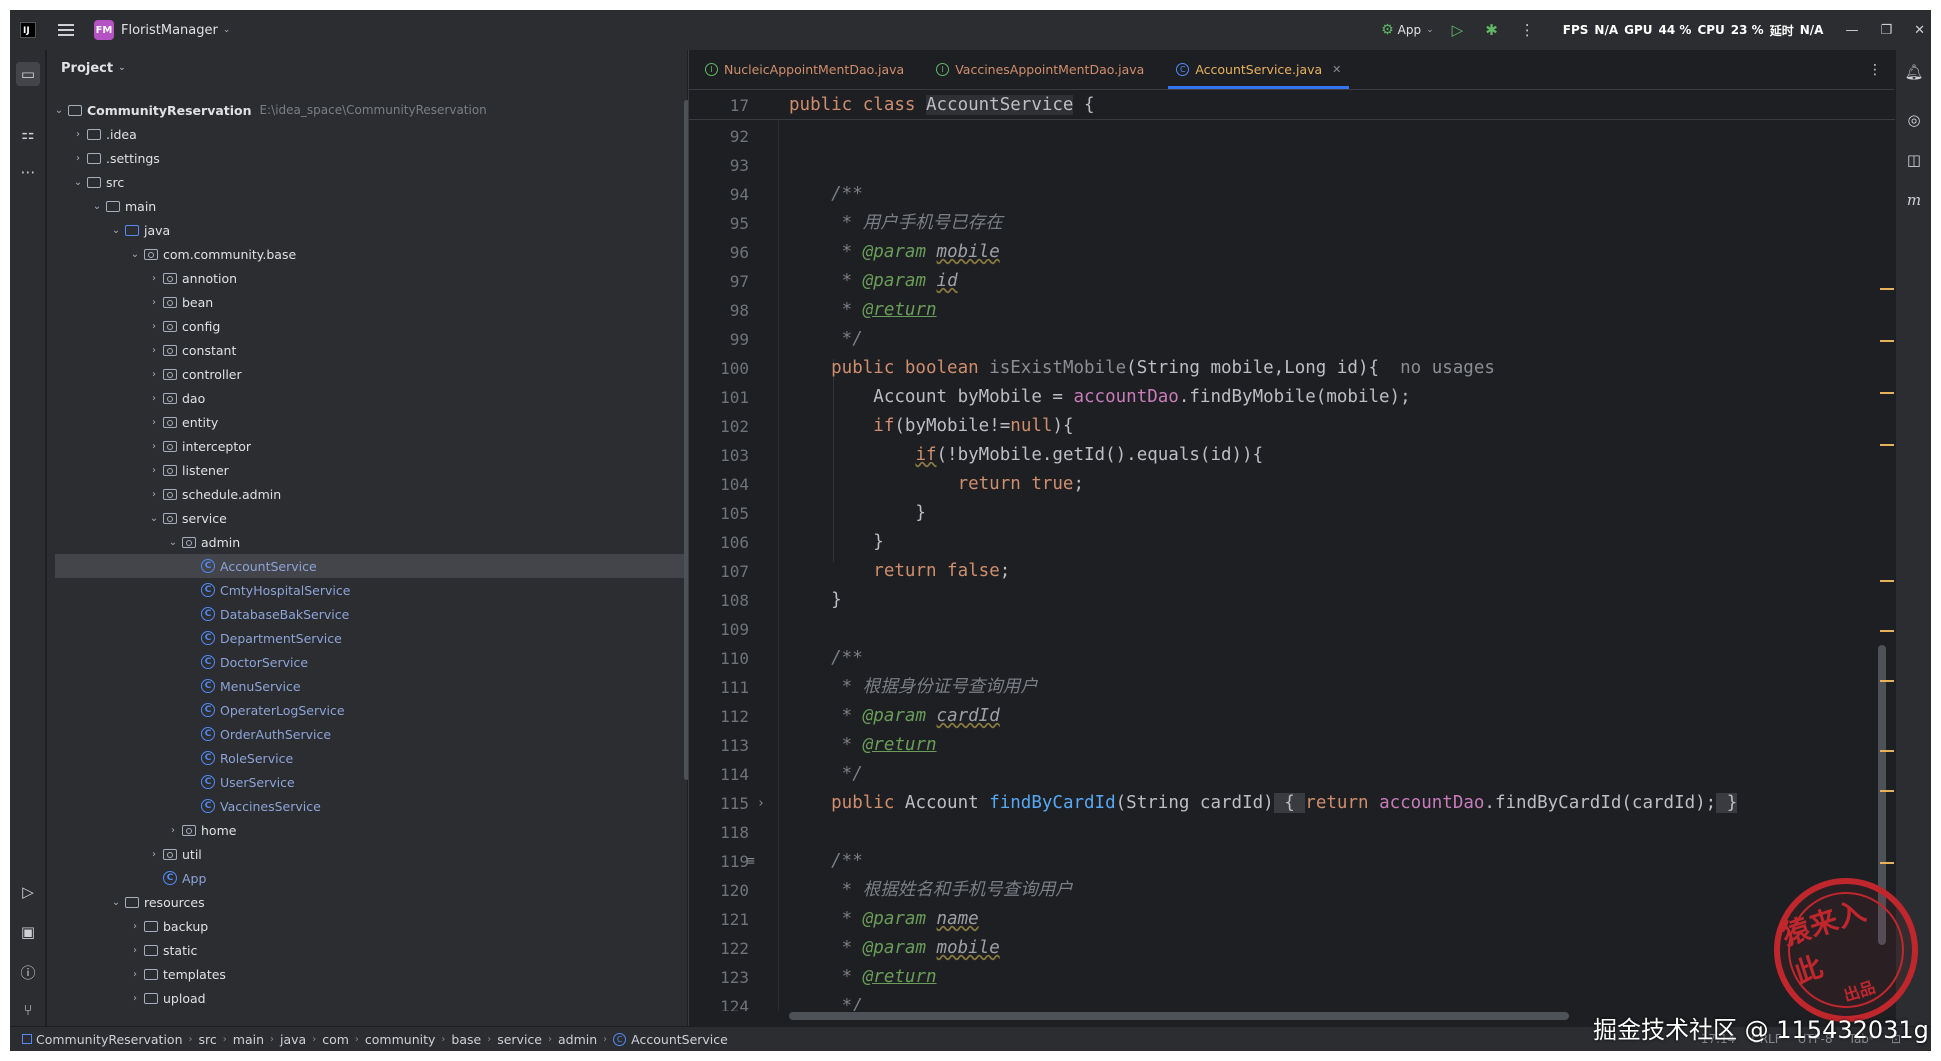 The height and width of the screenshot is (1061, 1941). What do you see at coordinates (367, 230) in the screenshot?
I see `tree-item: ⌄ java` at bounding box center [367, 230].